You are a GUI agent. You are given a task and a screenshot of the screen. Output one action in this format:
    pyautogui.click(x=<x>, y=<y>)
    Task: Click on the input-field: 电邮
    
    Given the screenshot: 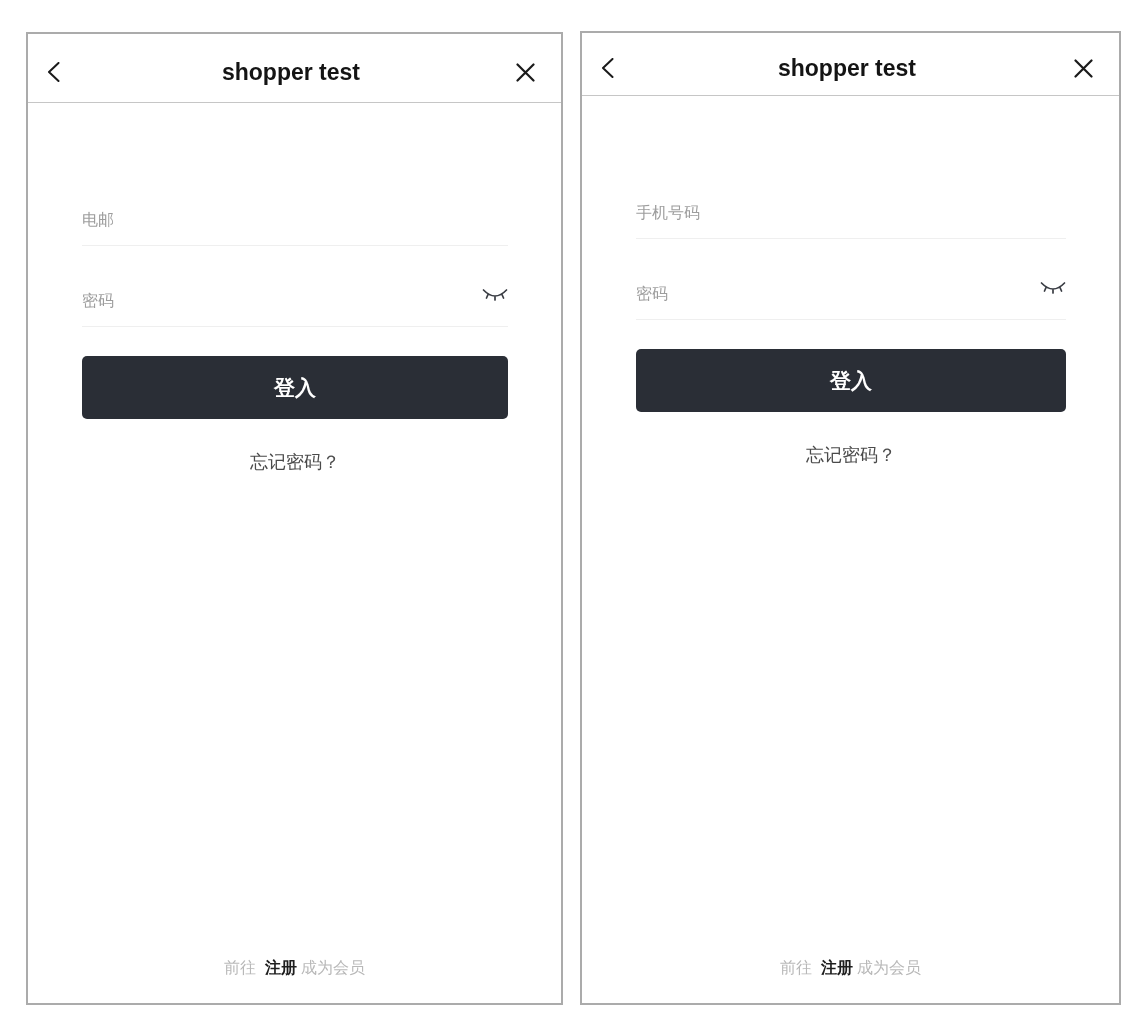 What is the action you would take?
    pyautogui.click(x=295, y=220)
    